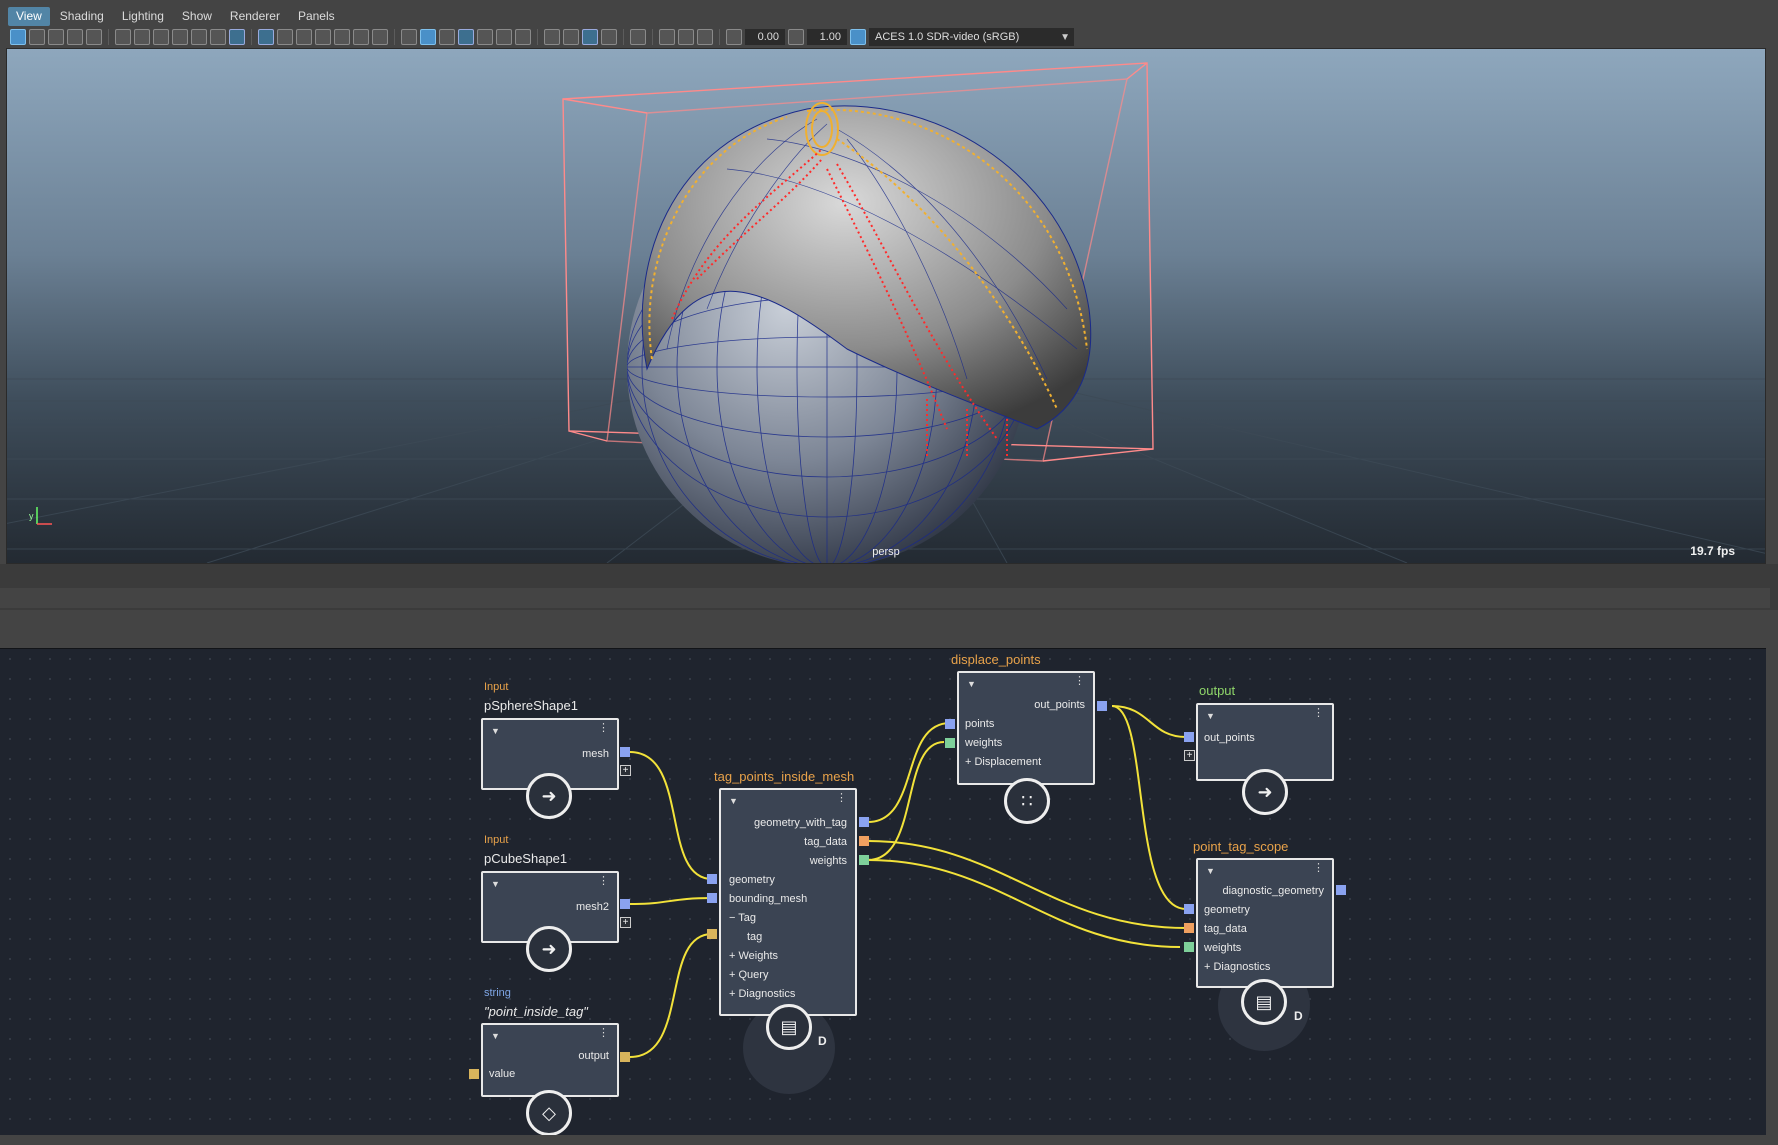 The width and height of the screenshot is (1778, 1145). What do you see at coordinates (161, 37) in the screenshot?
I see `grease-pencil-icon` at bounding box center [161, 37].